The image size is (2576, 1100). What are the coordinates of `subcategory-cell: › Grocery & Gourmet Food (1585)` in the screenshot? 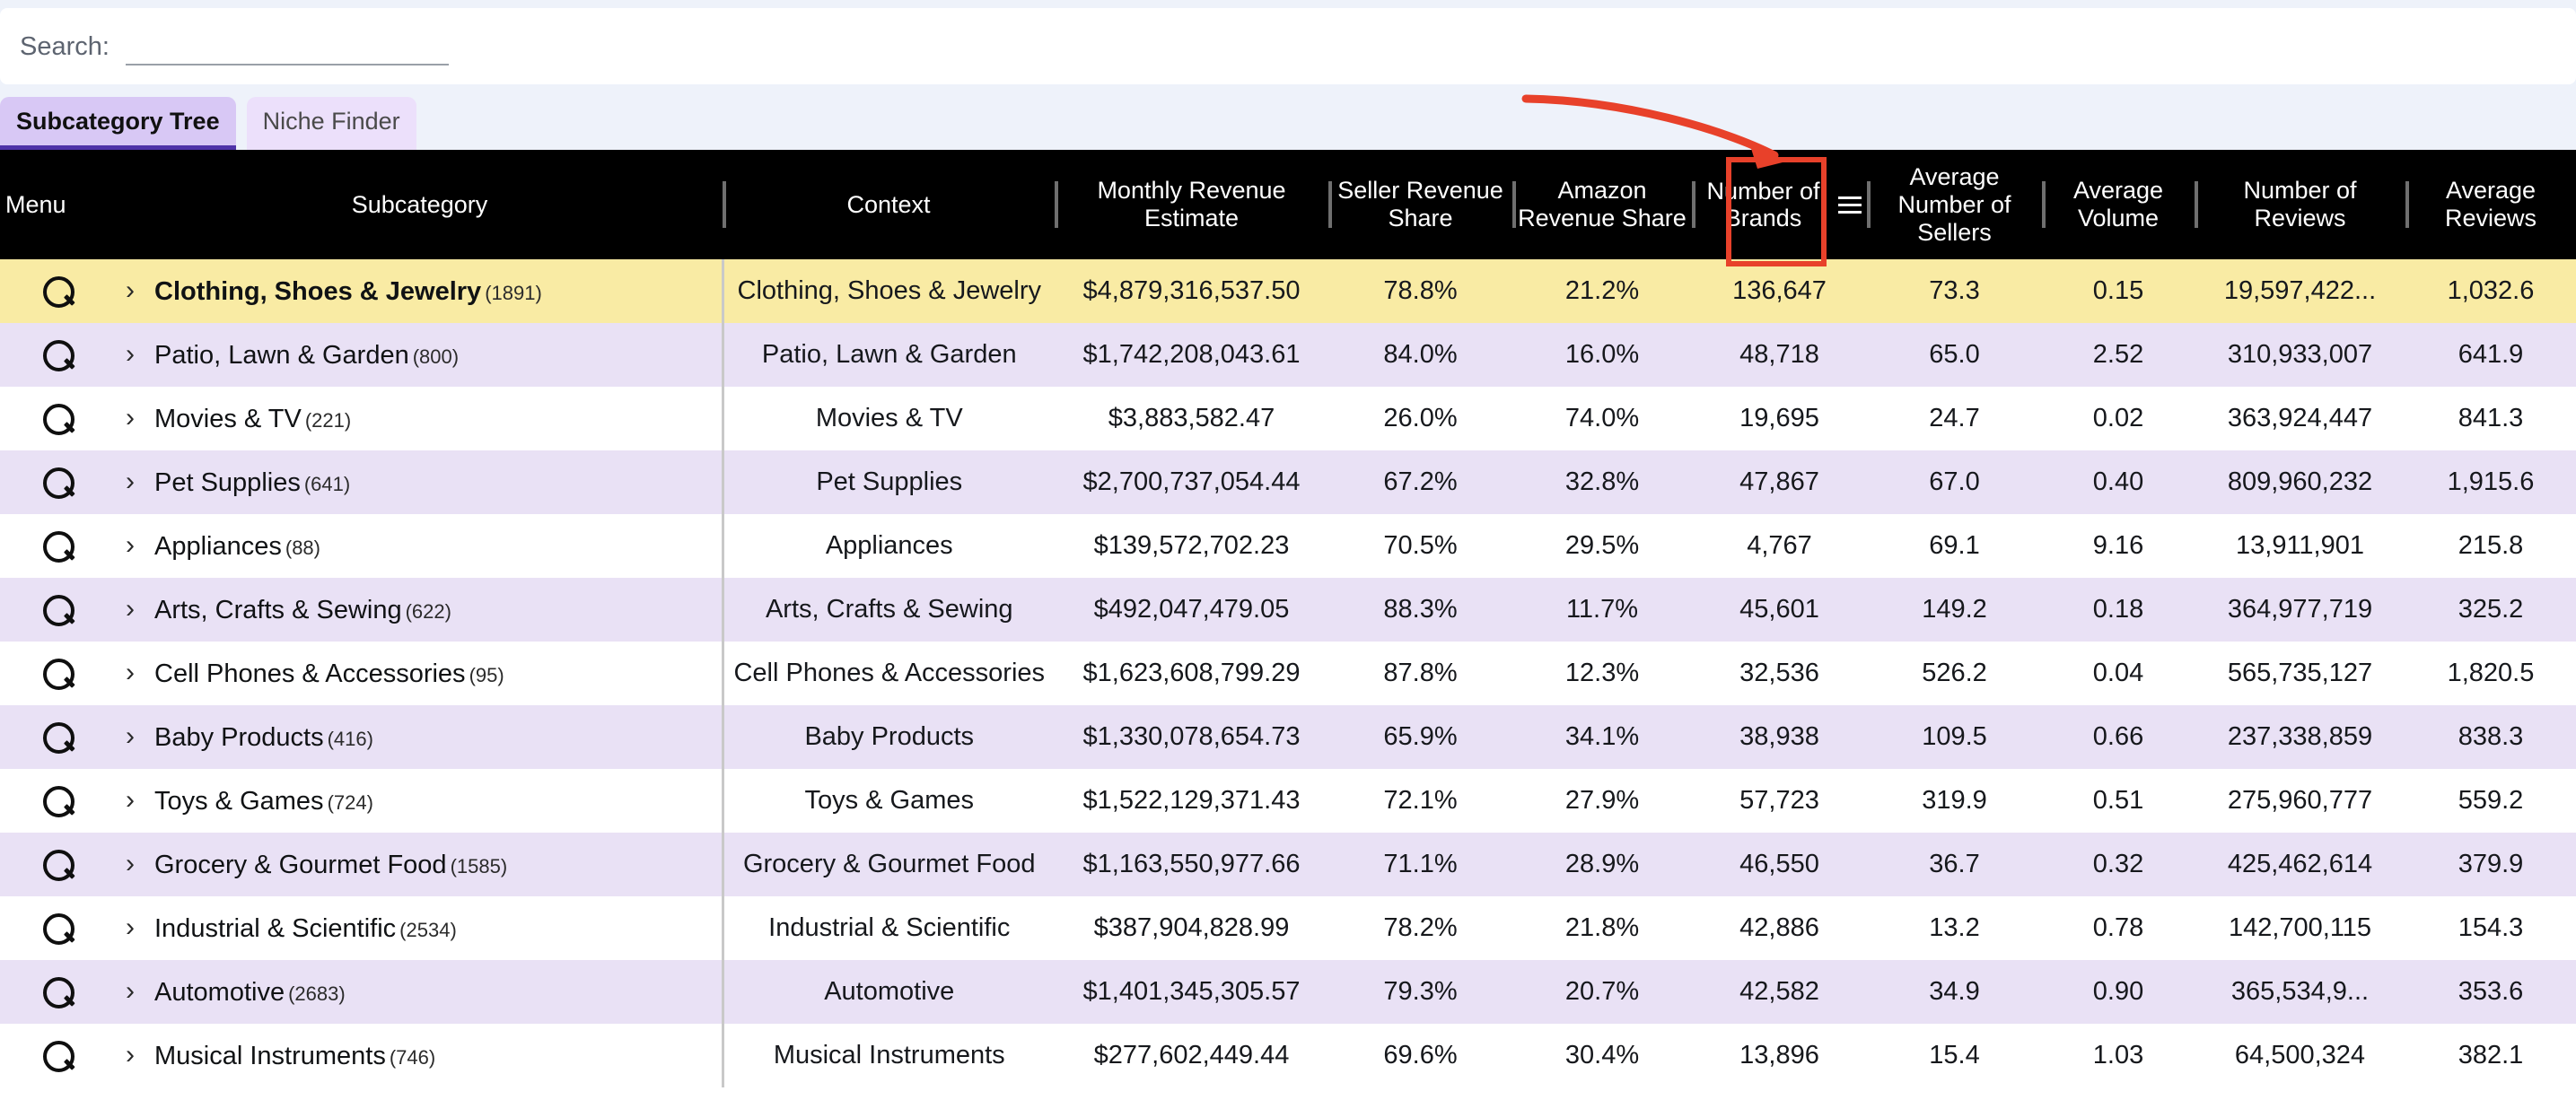 It's located at (420, 864).